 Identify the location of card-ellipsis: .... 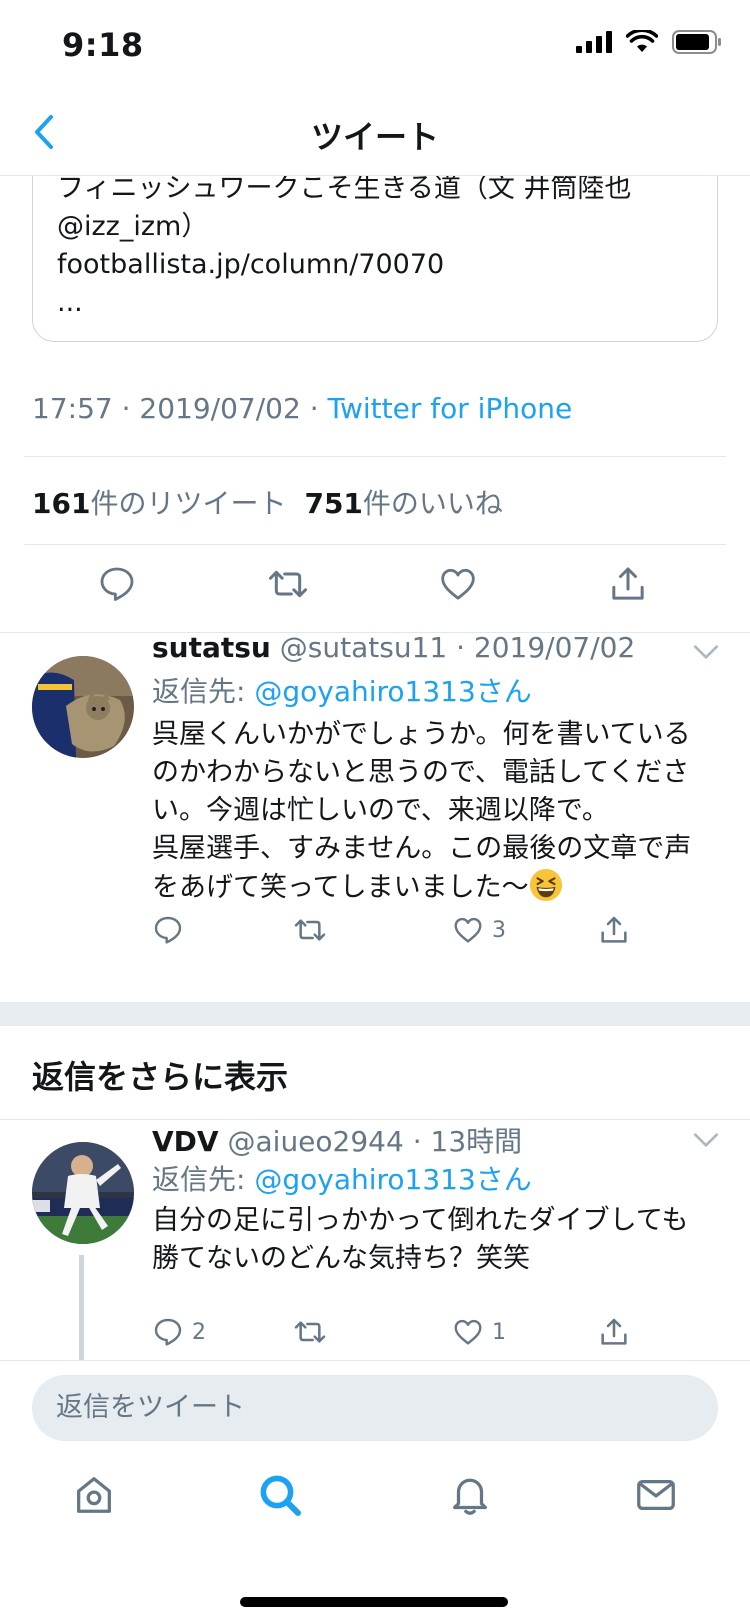
(70, 302).